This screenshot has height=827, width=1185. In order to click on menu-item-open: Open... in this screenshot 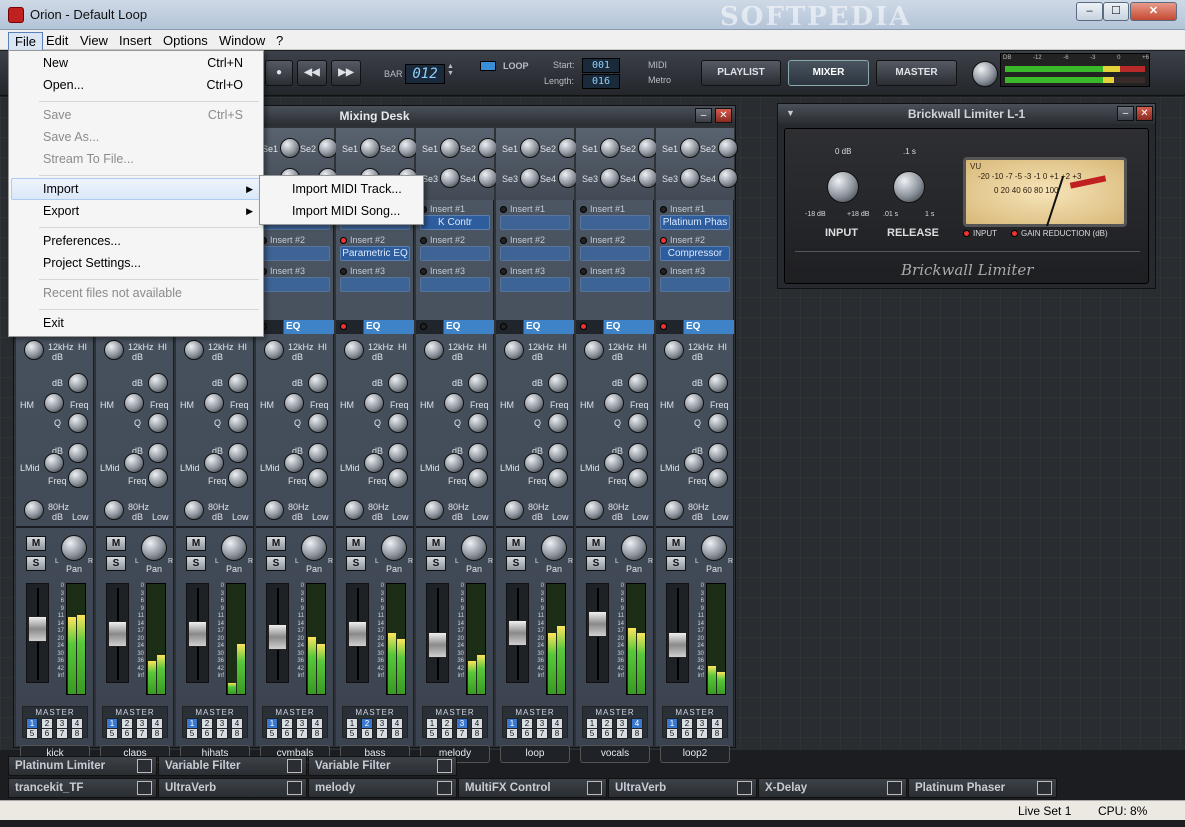, I will do `click(63, 85)`.